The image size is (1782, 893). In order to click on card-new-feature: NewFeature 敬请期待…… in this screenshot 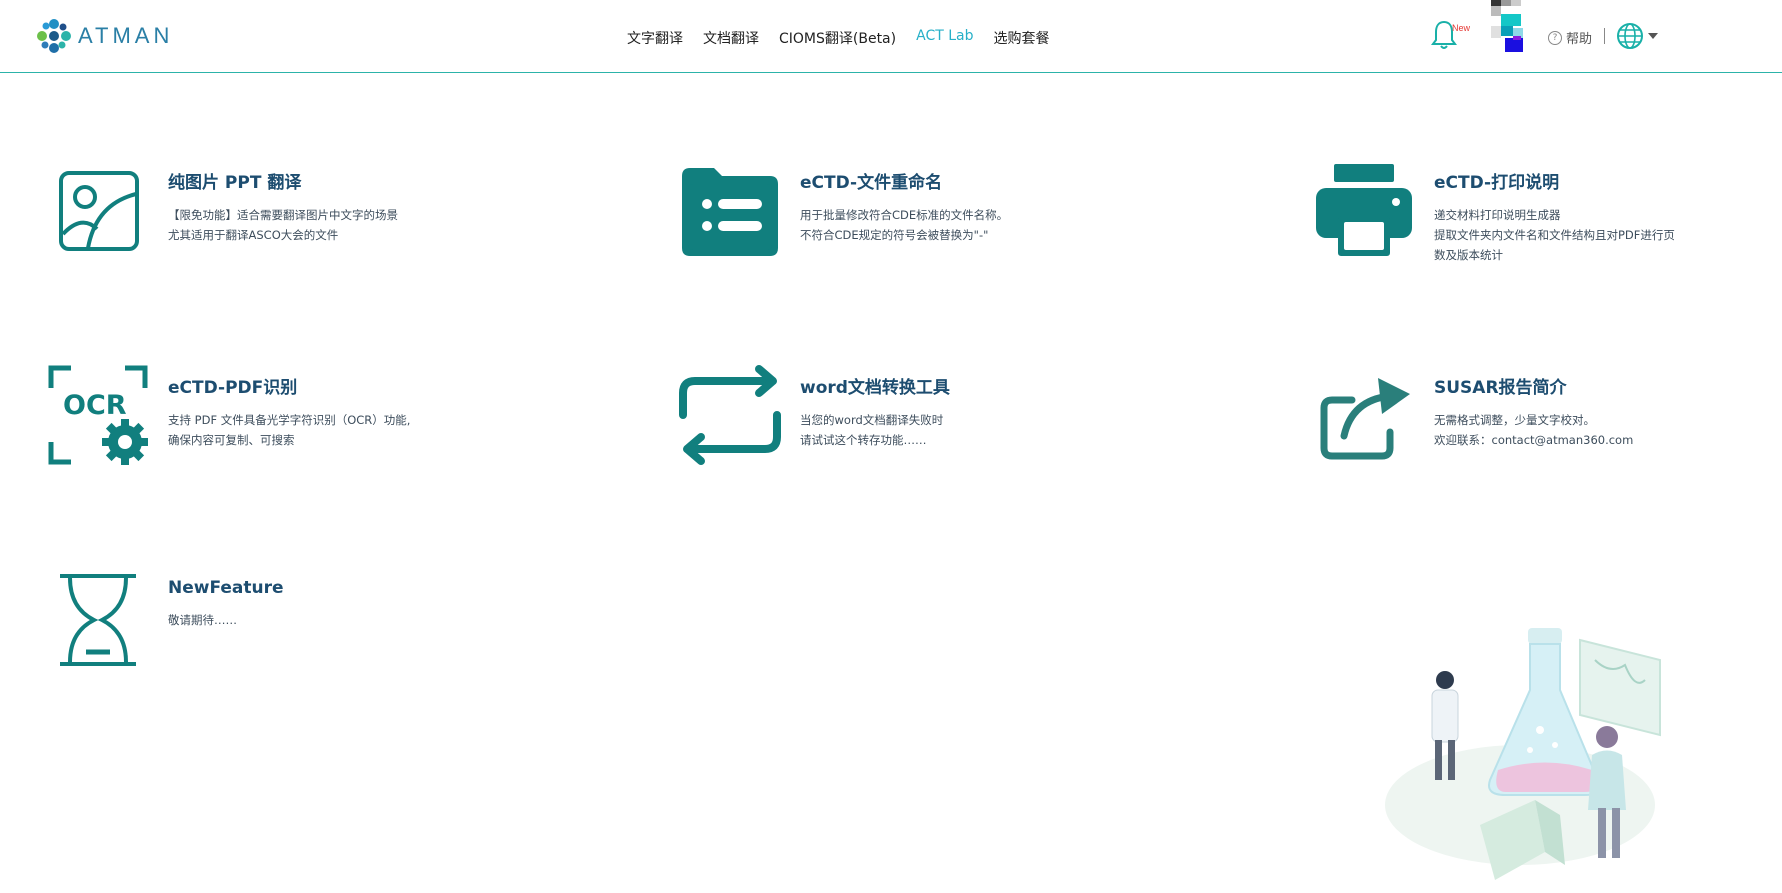, I will do `click(232, 620)`.